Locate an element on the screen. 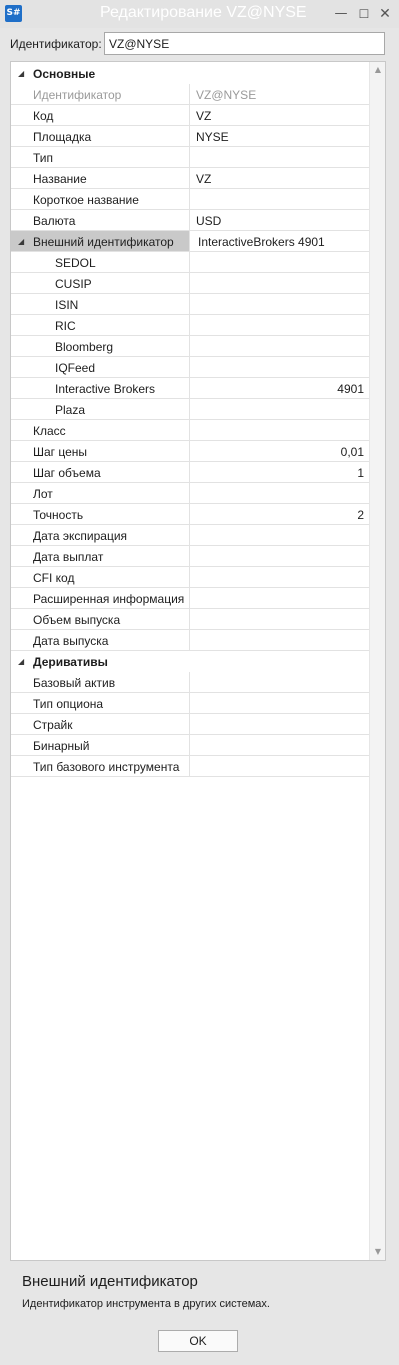  close-icon: ✕ is located at coordinates (385, 14).